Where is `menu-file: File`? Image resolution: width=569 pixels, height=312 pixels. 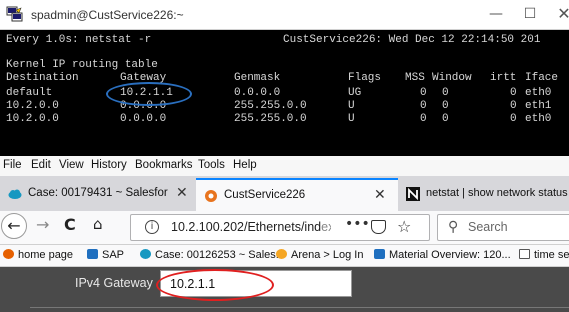
menu-file: File is located at coordinates (12, 165).